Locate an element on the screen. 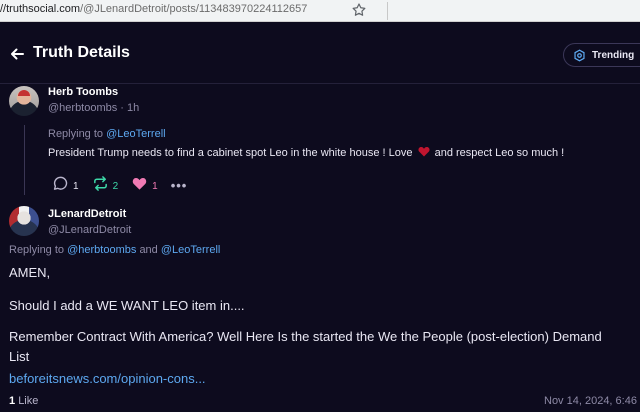 Image resolution: width=640 pixels, height=412 pixels. reply-button: 1 is located at coordinates (65, 186).